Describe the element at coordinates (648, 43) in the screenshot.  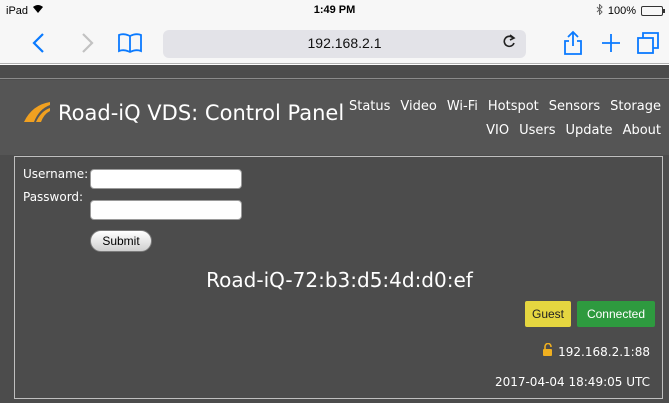
I see `tabs-icon` at that location.